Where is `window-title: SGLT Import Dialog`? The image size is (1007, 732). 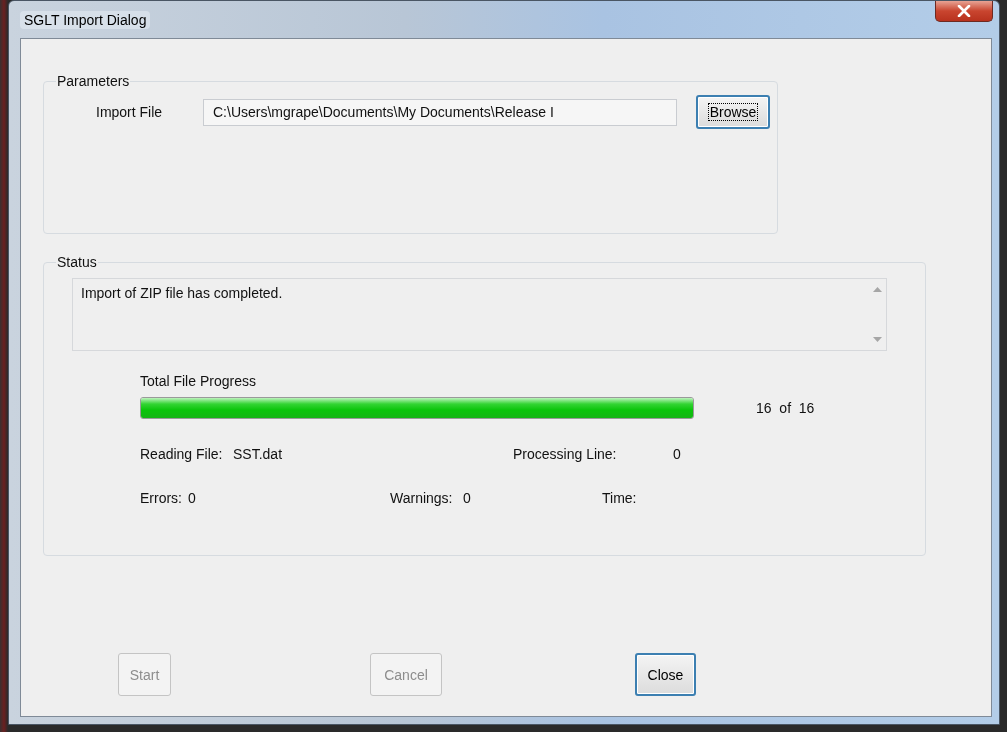 window-title: SGLT Import Dialog is located at coordinates (85, 20).